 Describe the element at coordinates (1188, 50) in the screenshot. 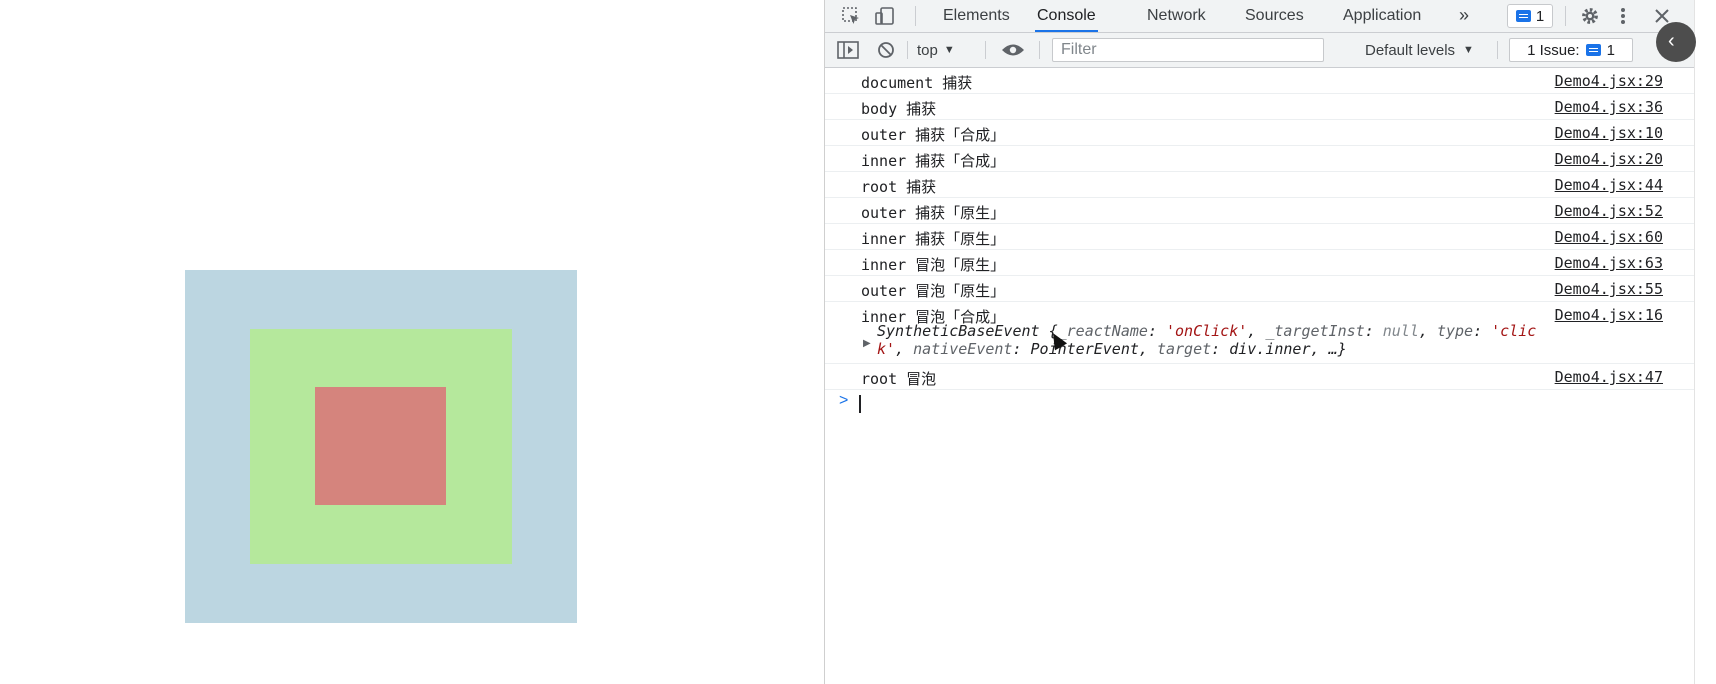

I see `filter-input` at that location.